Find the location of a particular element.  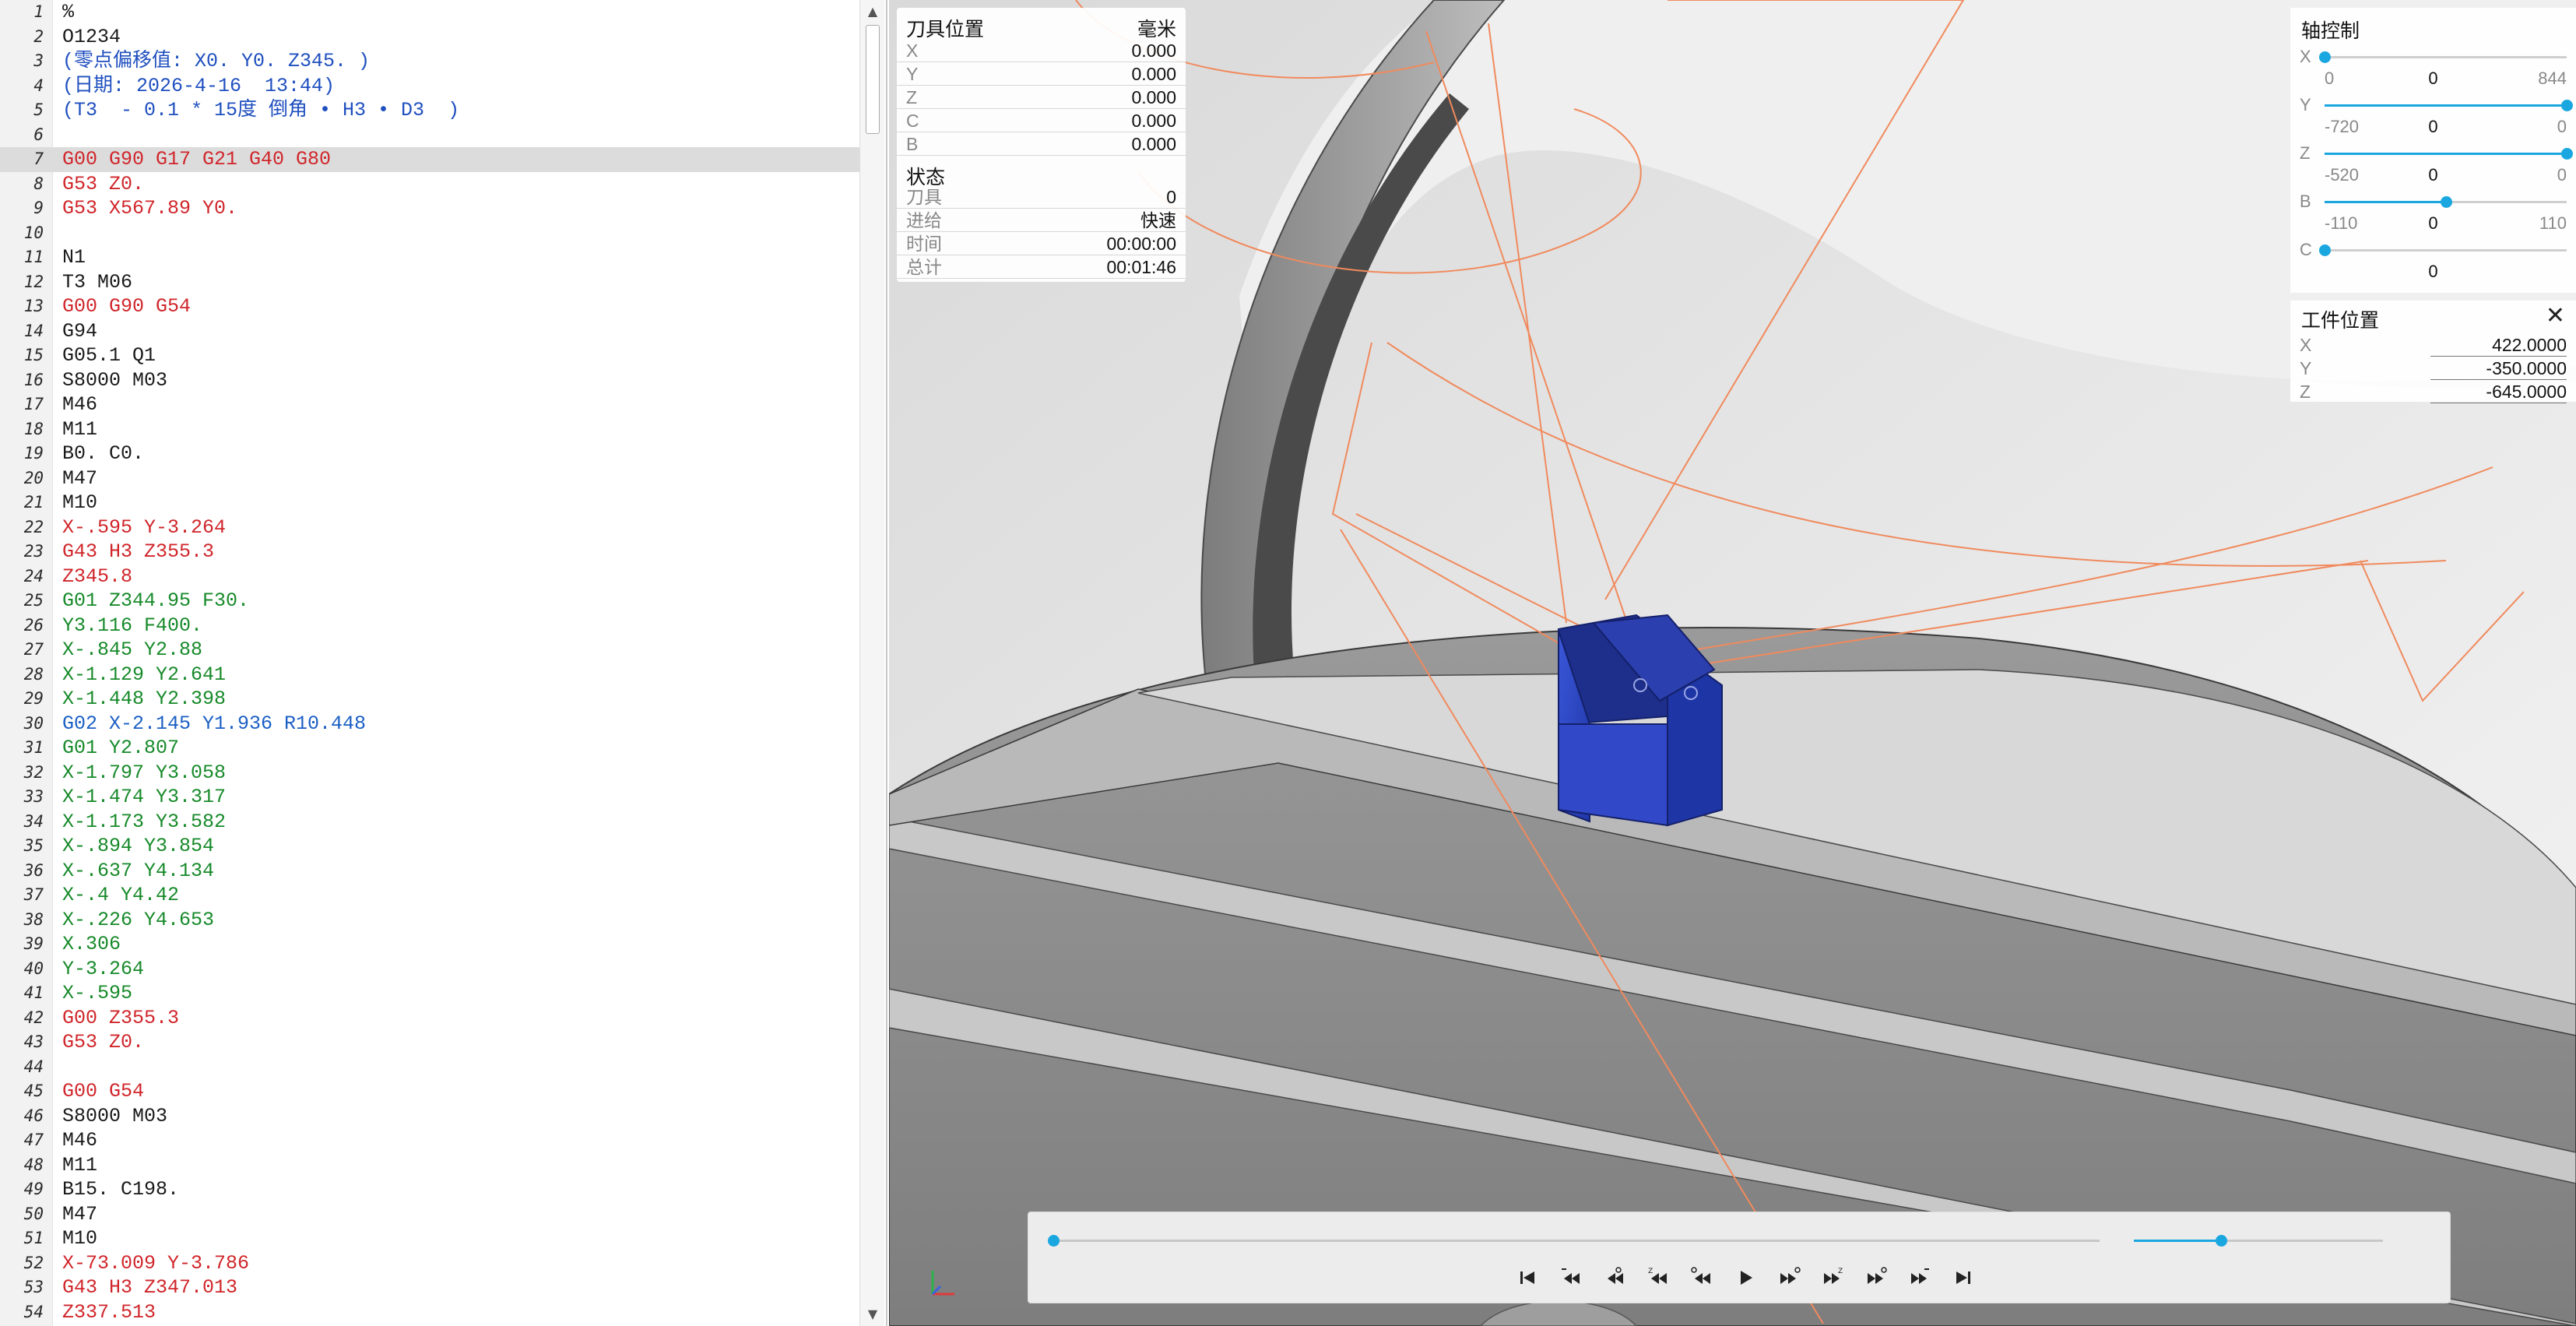

code-line: 1% is located at coordinates (429, 12).